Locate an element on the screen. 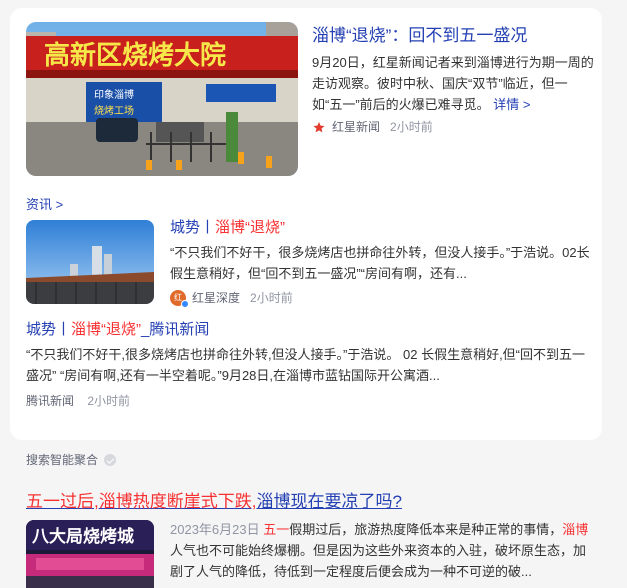  svg-text: 印象淄博 is located at coordinates (114, 94).